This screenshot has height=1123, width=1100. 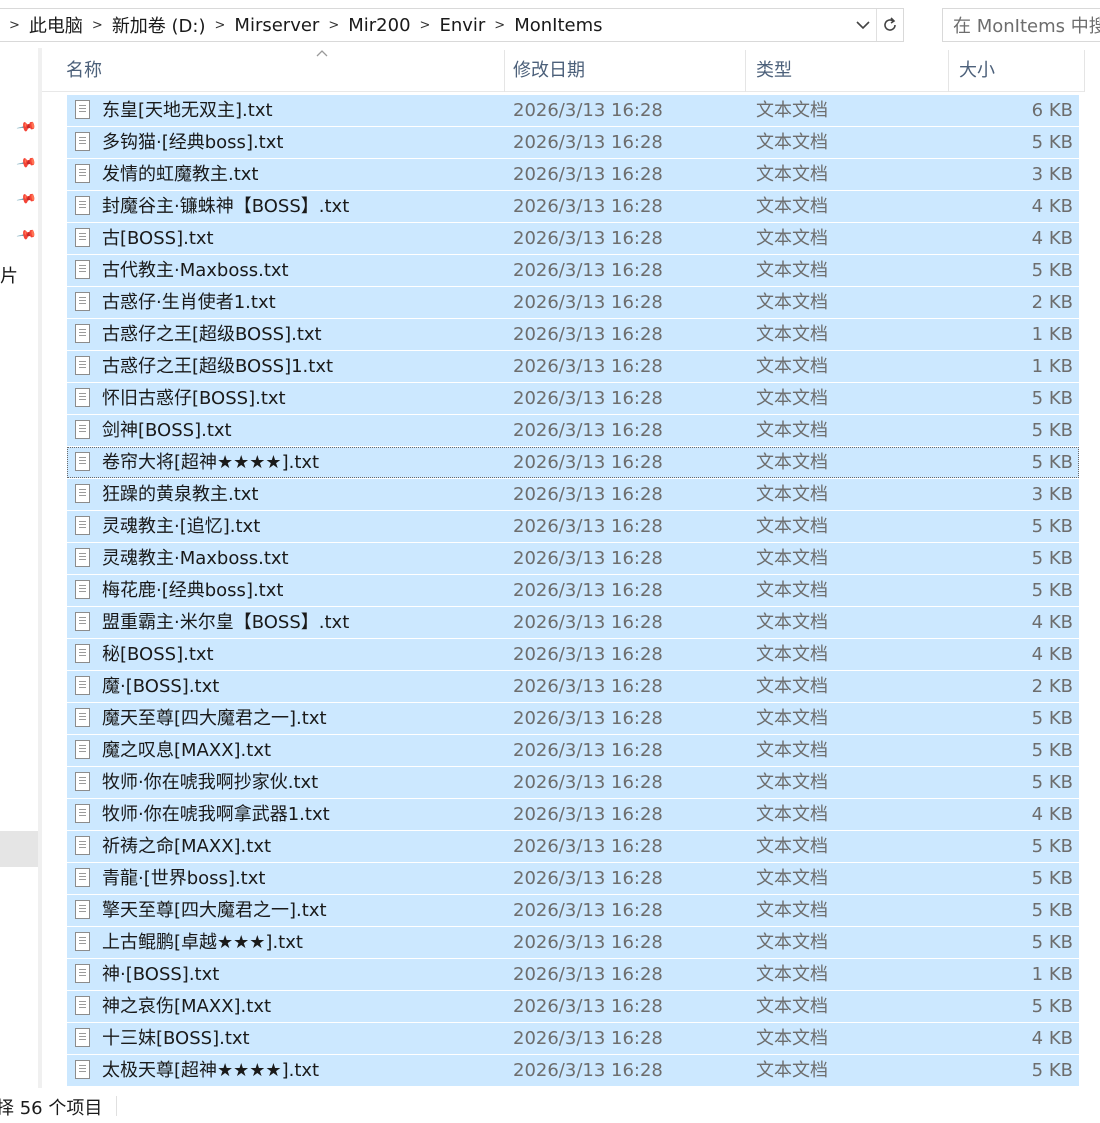 I want to click on file-row: 太极天尊[超神★★★★].txt 2026/3/13 16:28 文本文档 5 KB, so click(x=573, y=1070).